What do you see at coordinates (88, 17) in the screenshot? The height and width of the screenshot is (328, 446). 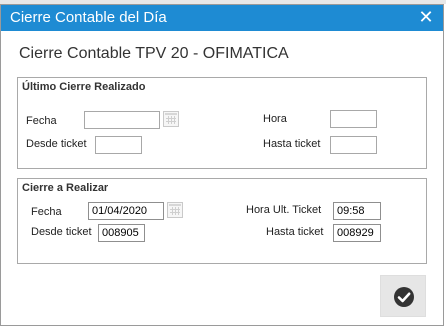 I see `window-title: Cierre Contable del Día` at bounding box center [88, 17].